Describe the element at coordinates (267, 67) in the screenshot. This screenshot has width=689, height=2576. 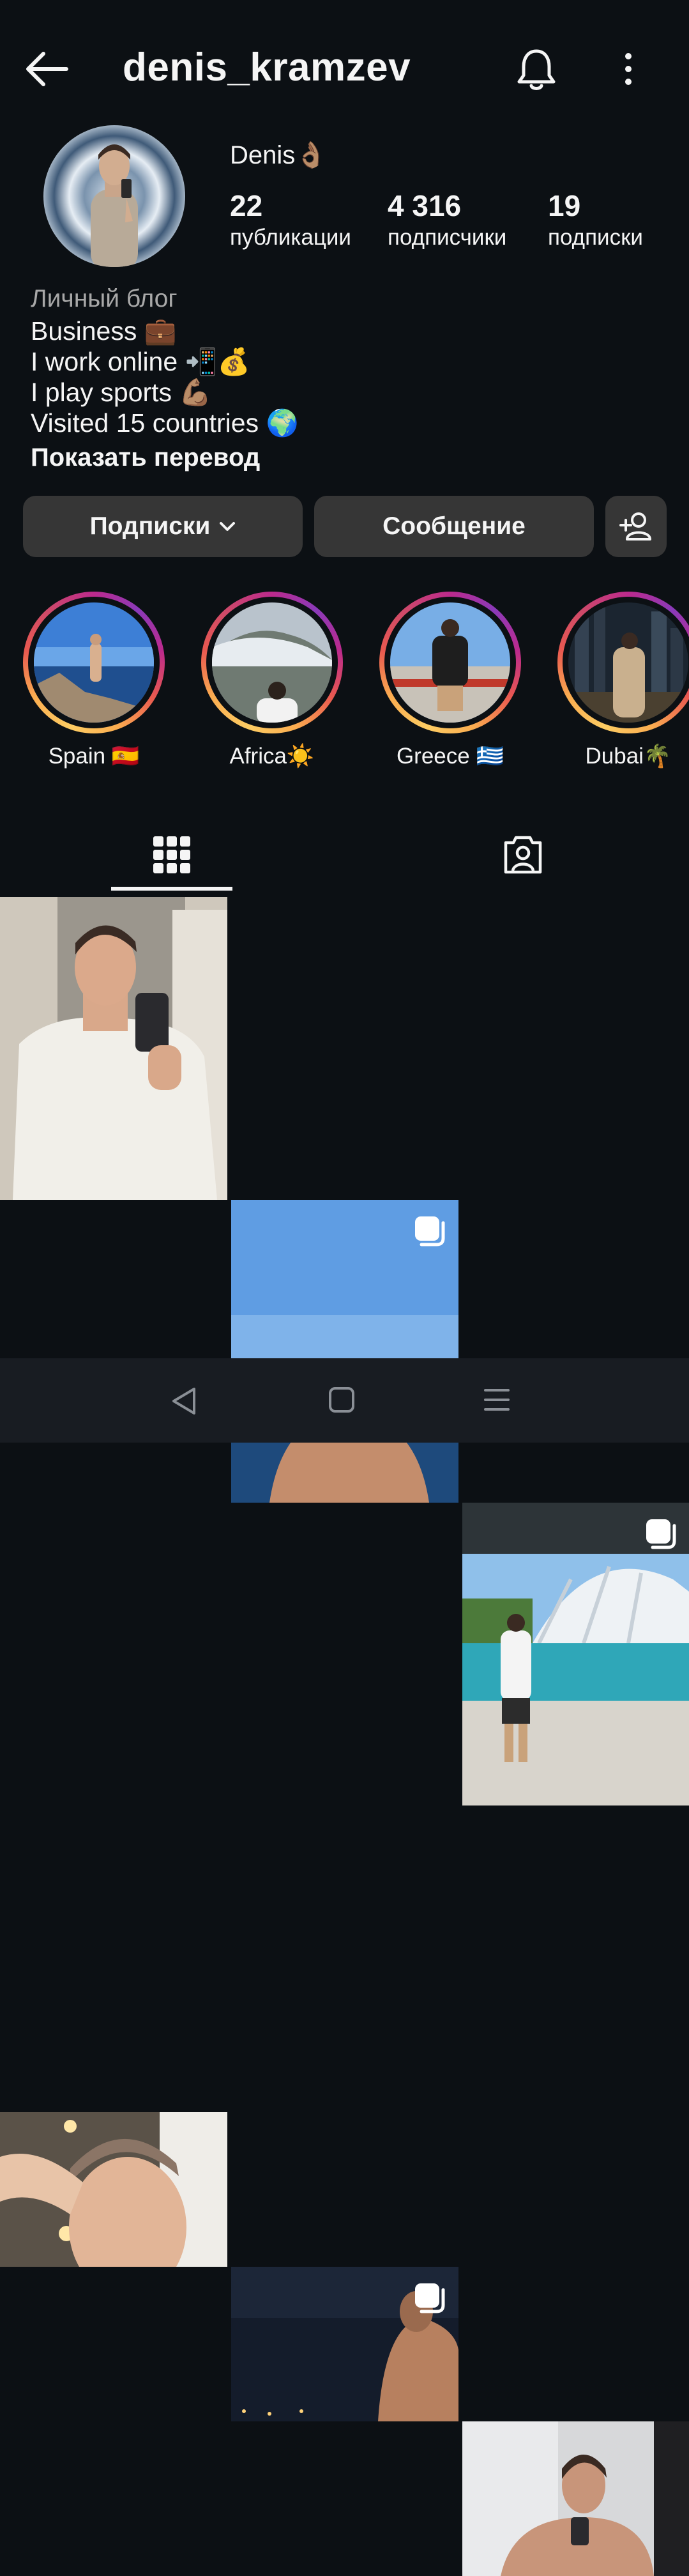
I see `profile-username: denis_kramzev` at that location.